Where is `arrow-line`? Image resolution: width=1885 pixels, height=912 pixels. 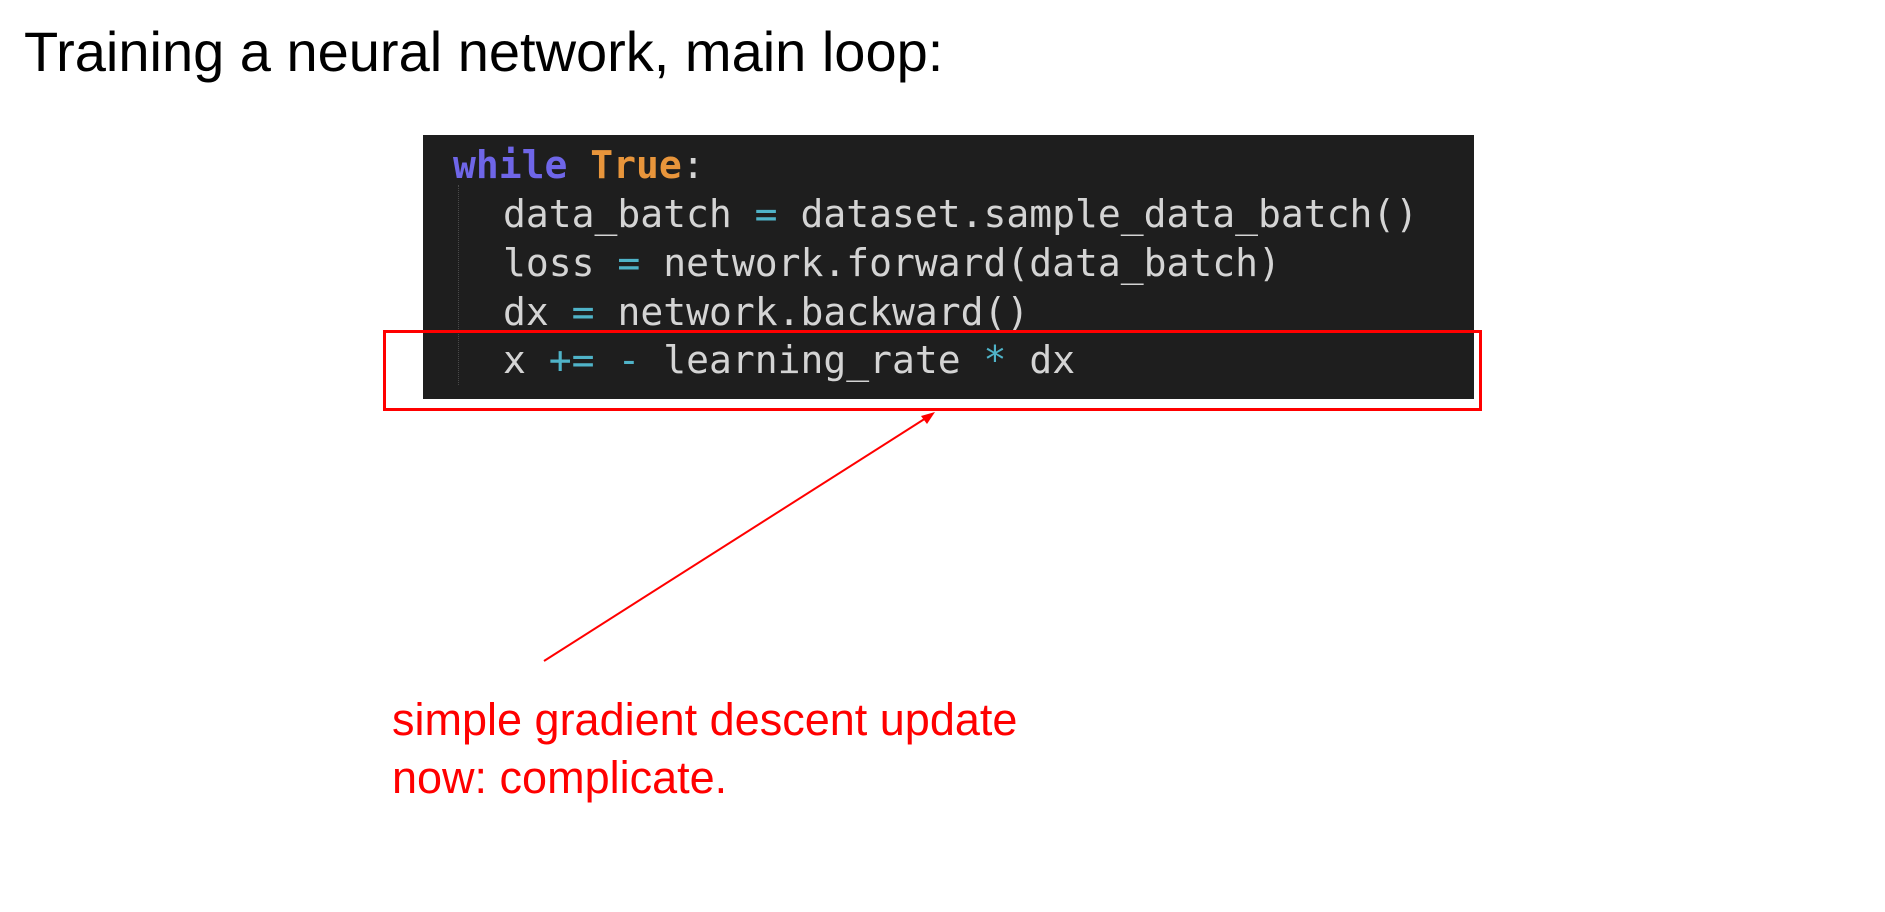
arrow-line is located at coordinates (735, 539).